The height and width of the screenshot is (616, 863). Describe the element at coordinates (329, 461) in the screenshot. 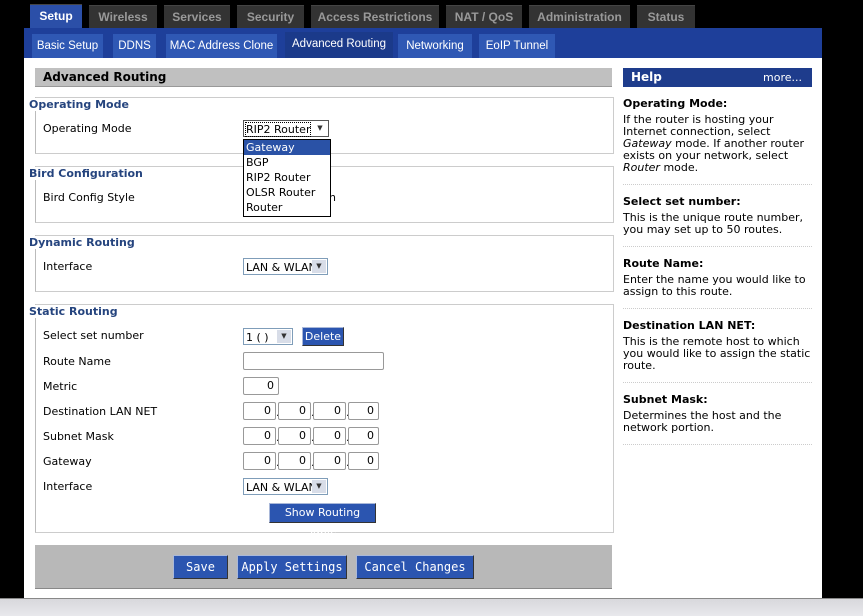

I see `gw-octet-3: 0` at that location.